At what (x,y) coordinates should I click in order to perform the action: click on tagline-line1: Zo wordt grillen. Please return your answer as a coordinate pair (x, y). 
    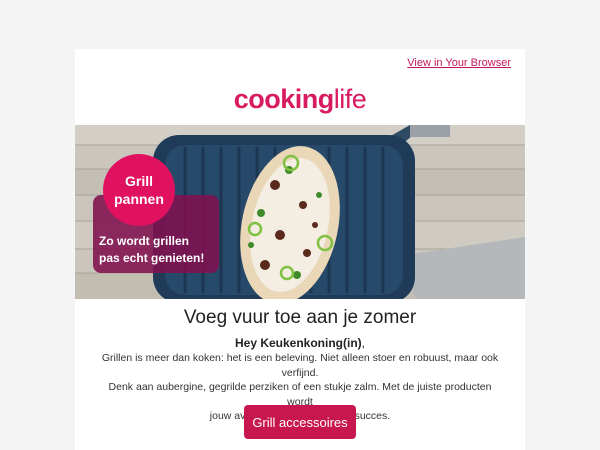
    Looking at the image, I should click on (144, 241).